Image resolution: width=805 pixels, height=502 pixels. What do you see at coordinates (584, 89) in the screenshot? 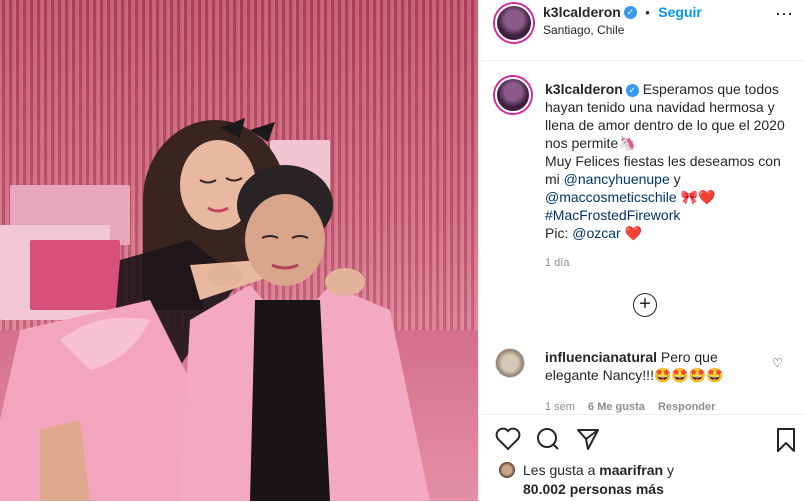
I see `caption-username: k3lcalderon` at bounding box center [584, 89].